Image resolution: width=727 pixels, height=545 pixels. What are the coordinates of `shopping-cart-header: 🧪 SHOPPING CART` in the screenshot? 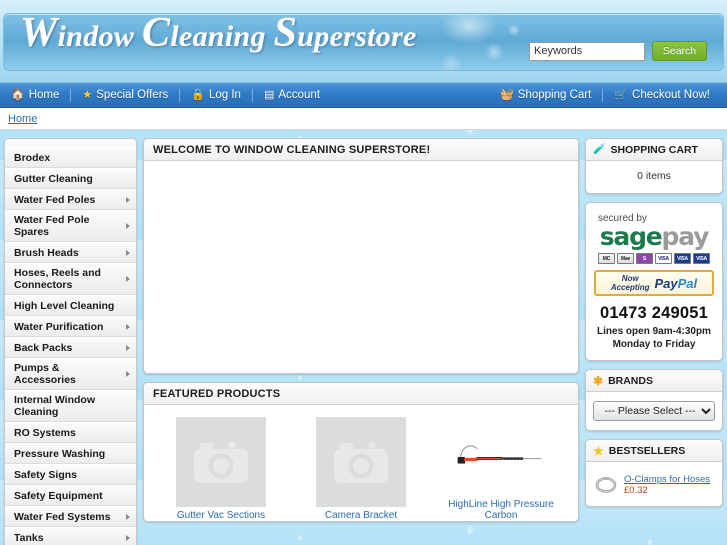 It's located at (654, 150).